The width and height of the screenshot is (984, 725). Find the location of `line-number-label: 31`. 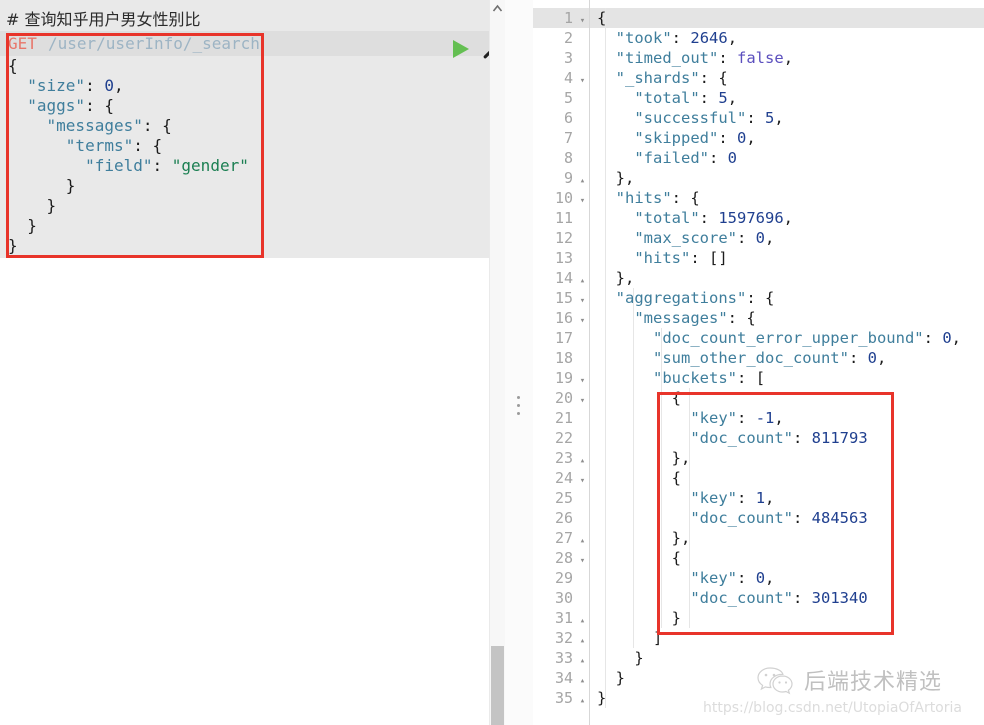

line-number-label: 31 is located at coordinates (563, 618).